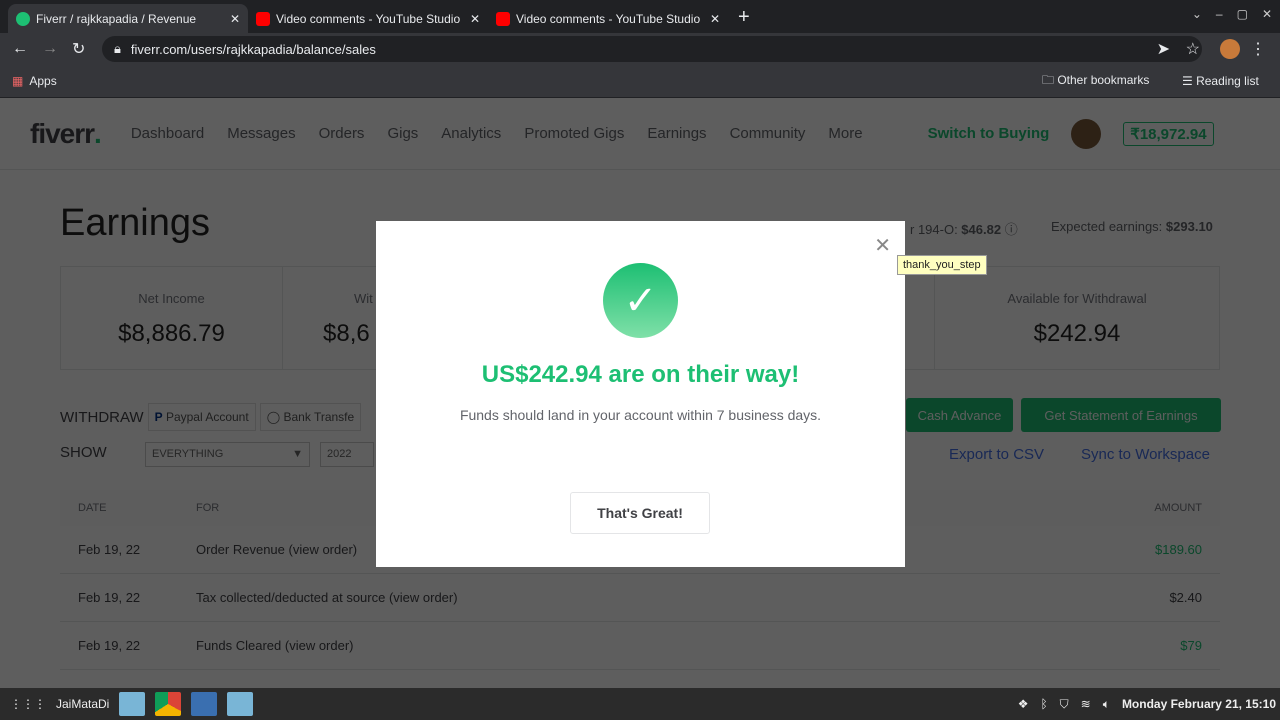 This screenshot has height=720, width=1280. Describe the element at coordinates (1163, 49) in the screenshot. I see `share-icon: ➤` at that location.